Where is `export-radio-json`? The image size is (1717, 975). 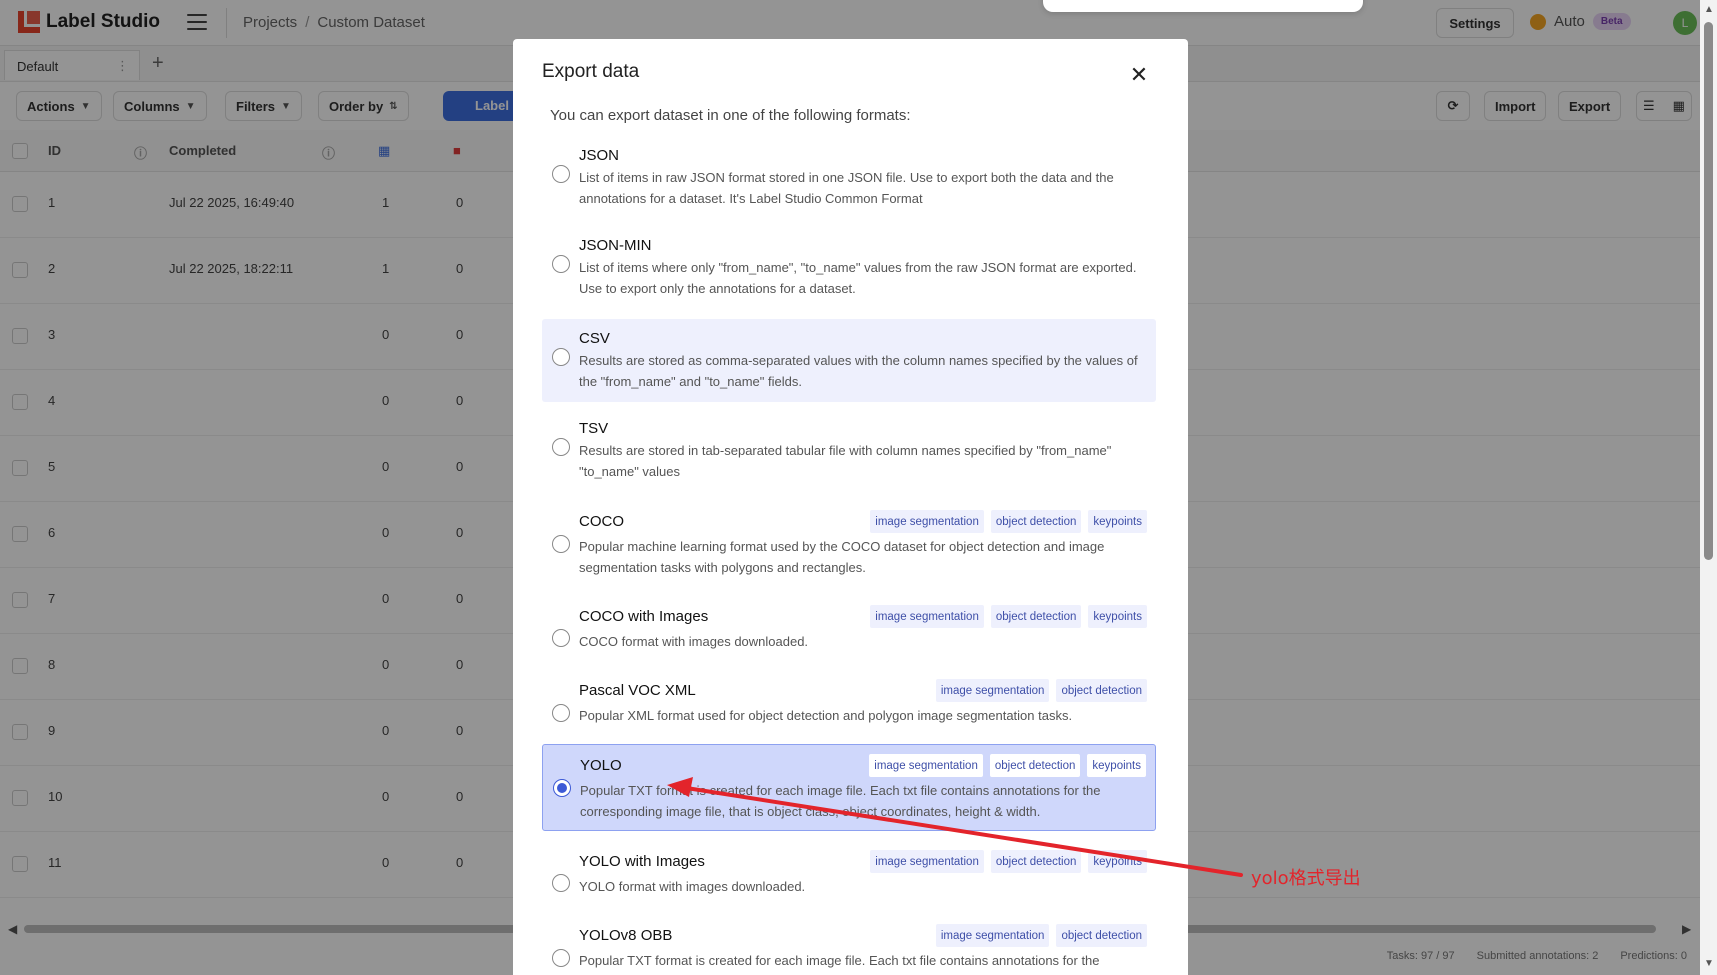 export-radio-json is located at coordinates (561, 174).